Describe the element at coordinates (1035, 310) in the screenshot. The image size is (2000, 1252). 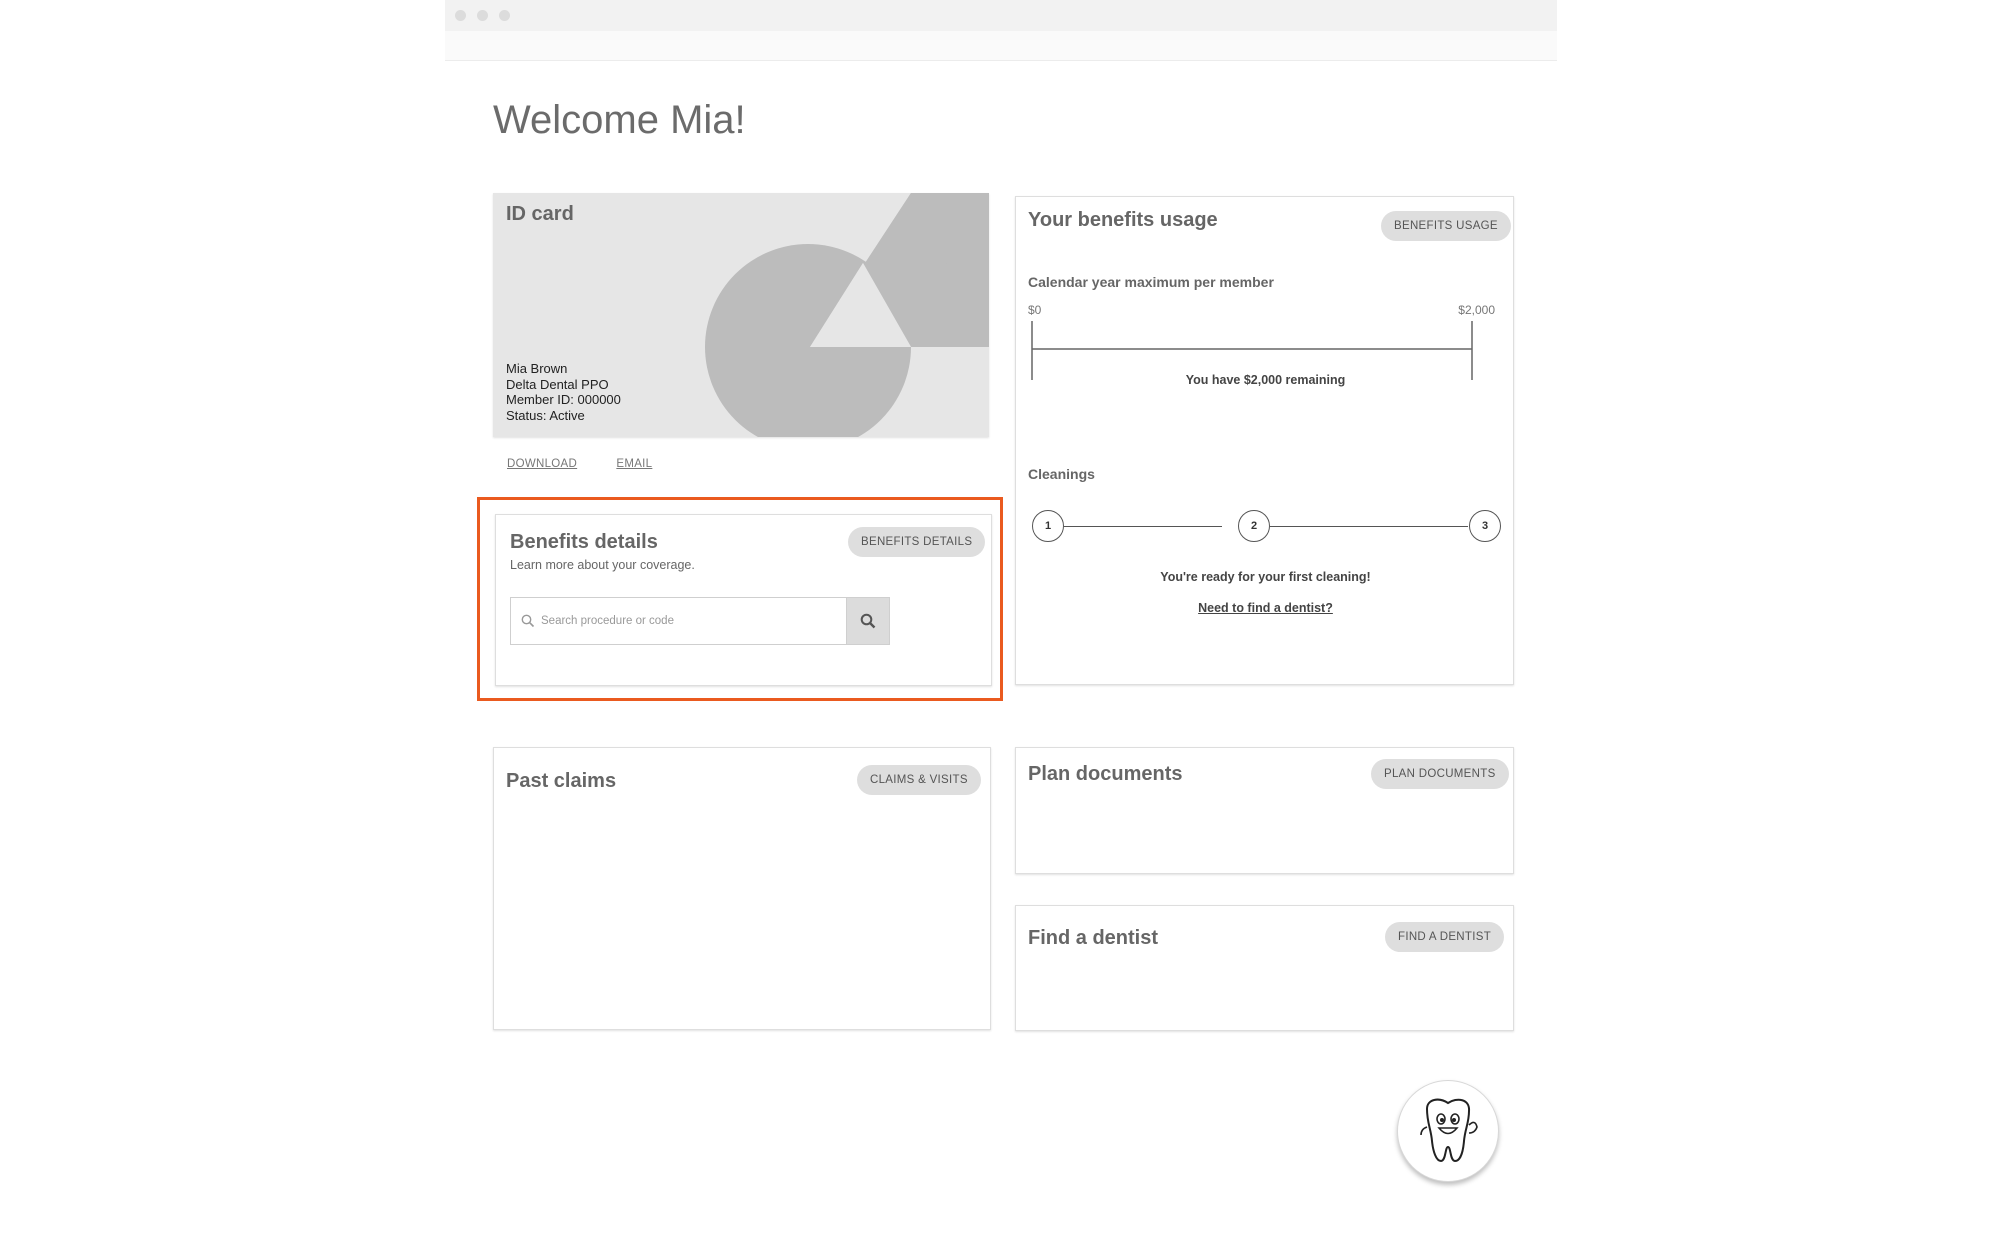
I see `min-amount: $0` at that location.